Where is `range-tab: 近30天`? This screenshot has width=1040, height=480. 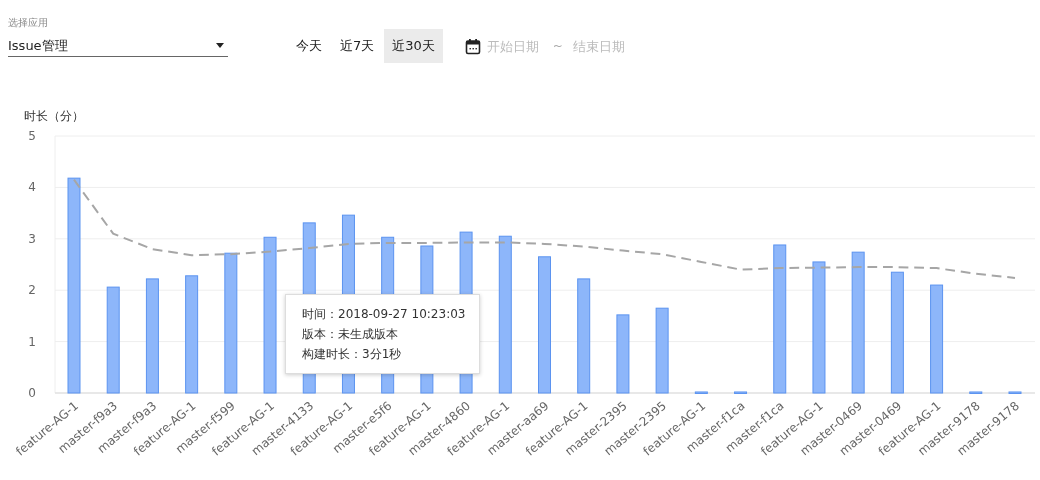
range-tab: 近30天 is located at coordinates (413, 46).